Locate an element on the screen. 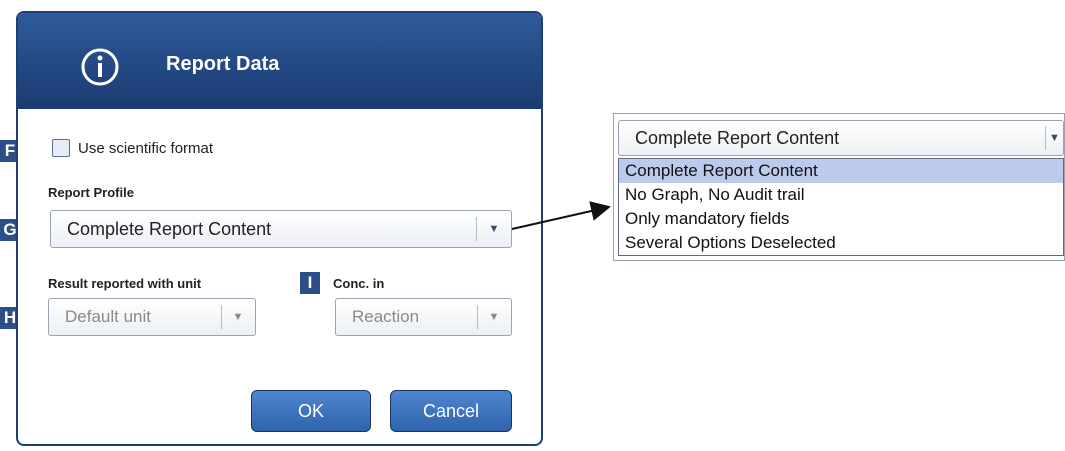 The height and width of the screenshot is (451, 1065). chevron-down-icon: ▼ is located at coordinates (1057, 138).